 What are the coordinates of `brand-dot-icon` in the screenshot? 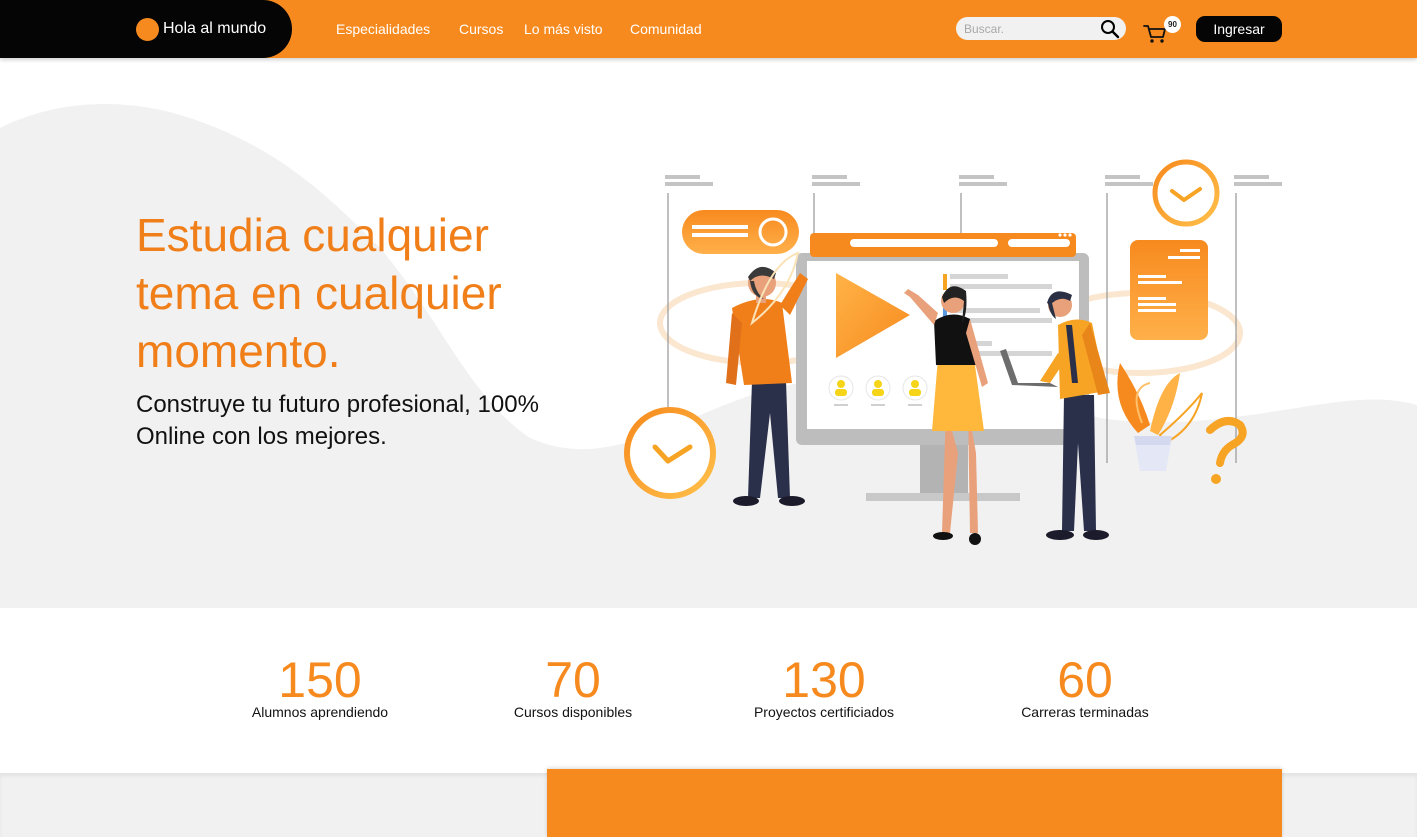 It's located at (147, 29).